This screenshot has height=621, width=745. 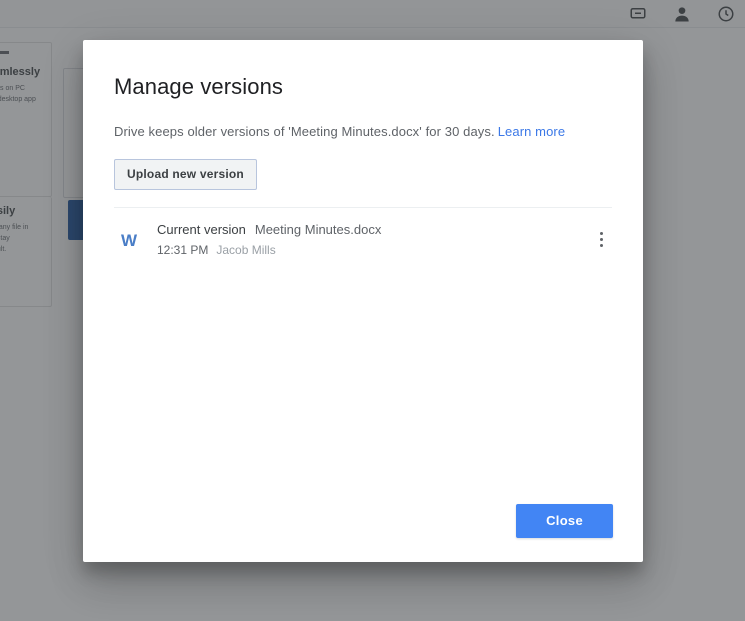 I want to click on version-author: Jacob Mills, so click(x=246, y=250).